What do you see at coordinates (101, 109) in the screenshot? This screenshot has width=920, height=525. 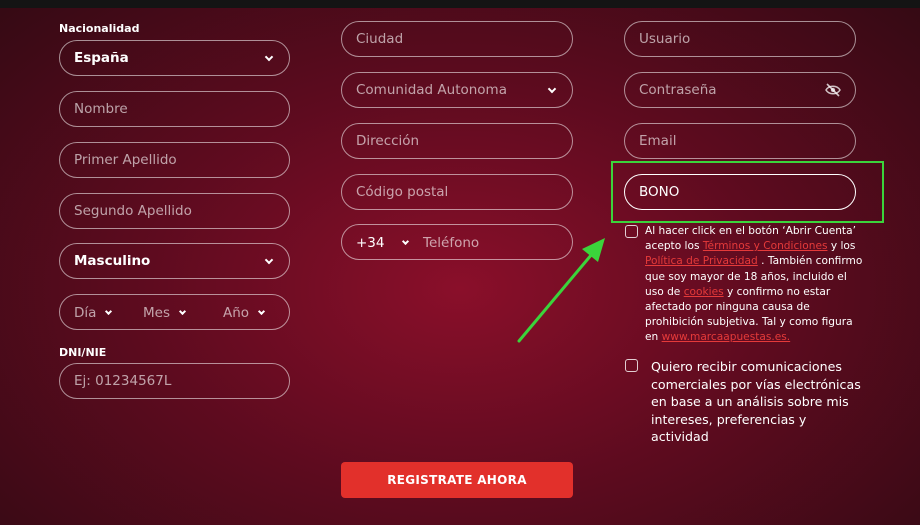 I see `name-placeholder: Nombre` at bounding box center [101, 109].